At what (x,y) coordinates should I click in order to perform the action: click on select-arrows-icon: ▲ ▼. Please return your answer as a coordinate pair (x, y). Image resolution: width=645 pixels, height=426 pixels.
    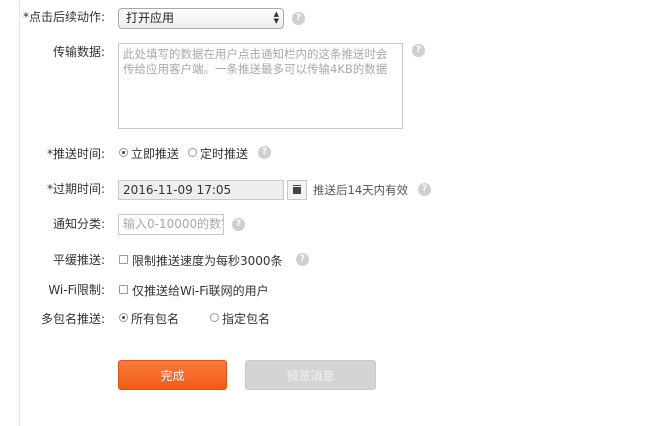
    Looking at the image, I should click on (276, 18).